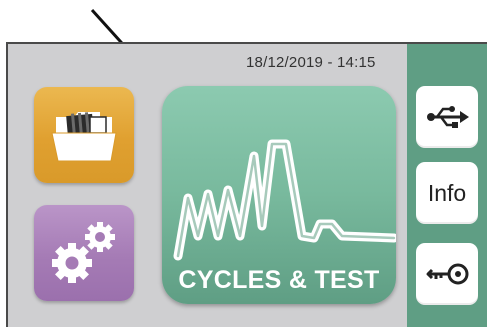 This screenshot has width=487, height=327. I want to click on key-button, so click(447, 274).